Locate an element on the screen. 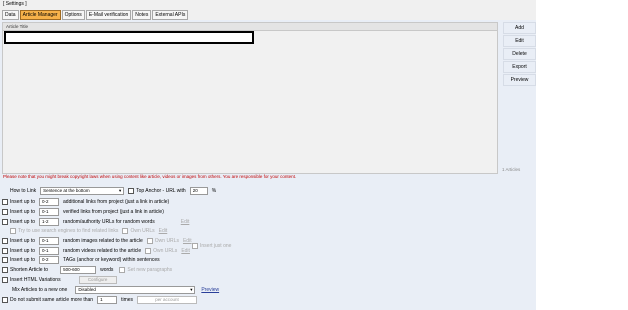 This screenshot has height=310, width=628. random-urls-checkbox is located at coordinates (5, 222).